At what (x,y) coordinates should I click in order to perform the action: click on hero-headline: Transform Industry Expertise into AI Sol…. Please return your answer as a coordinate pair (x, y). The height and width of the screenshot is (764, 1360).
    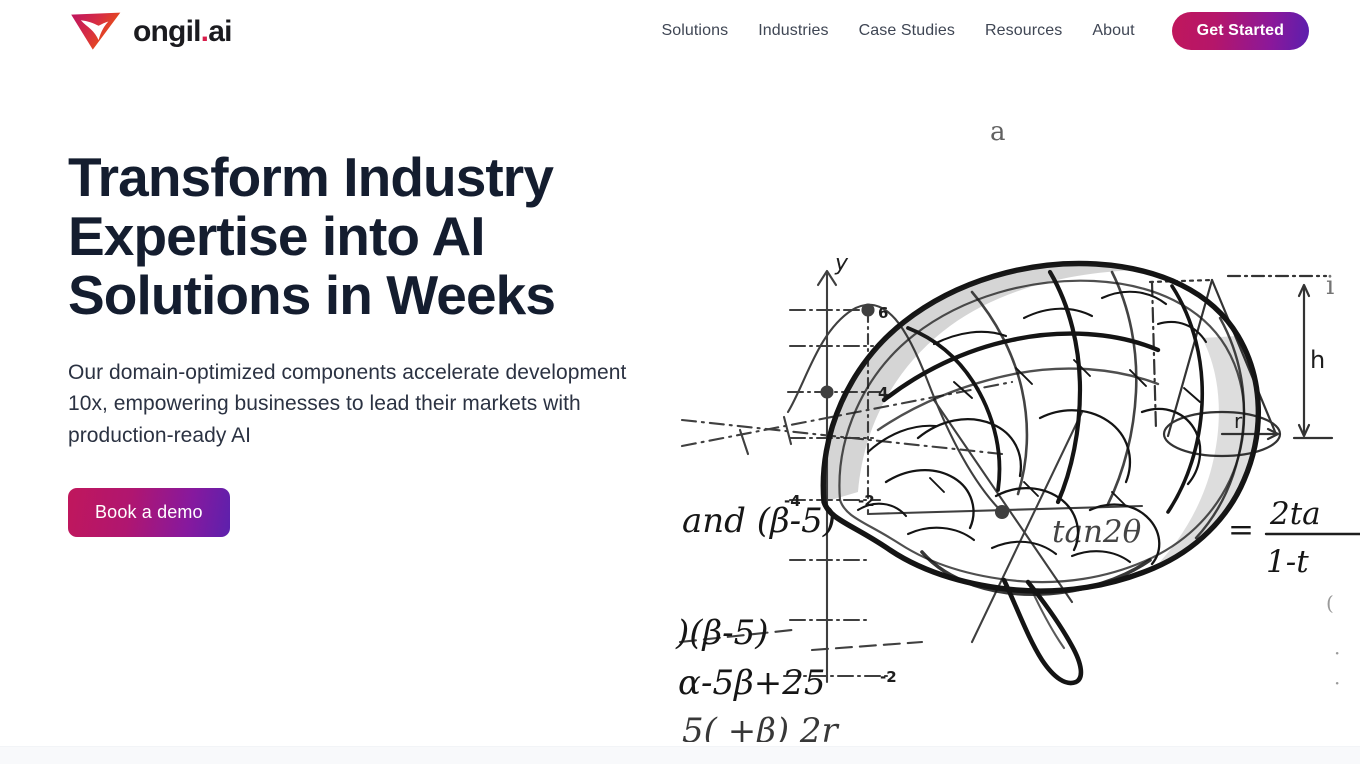
    Looking at the image, I should click on (312, 236).